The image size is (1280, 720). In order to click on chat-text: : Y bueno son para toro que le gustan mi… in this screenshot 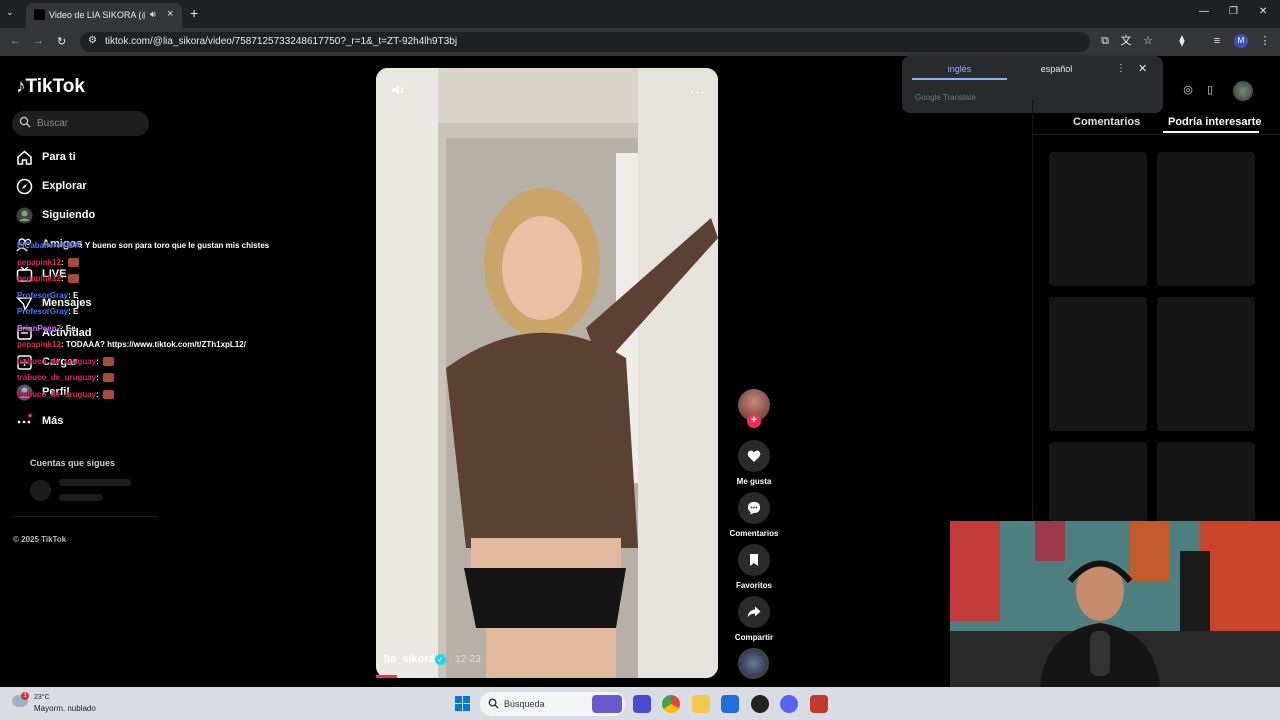, I will do `click(175, 245)`.